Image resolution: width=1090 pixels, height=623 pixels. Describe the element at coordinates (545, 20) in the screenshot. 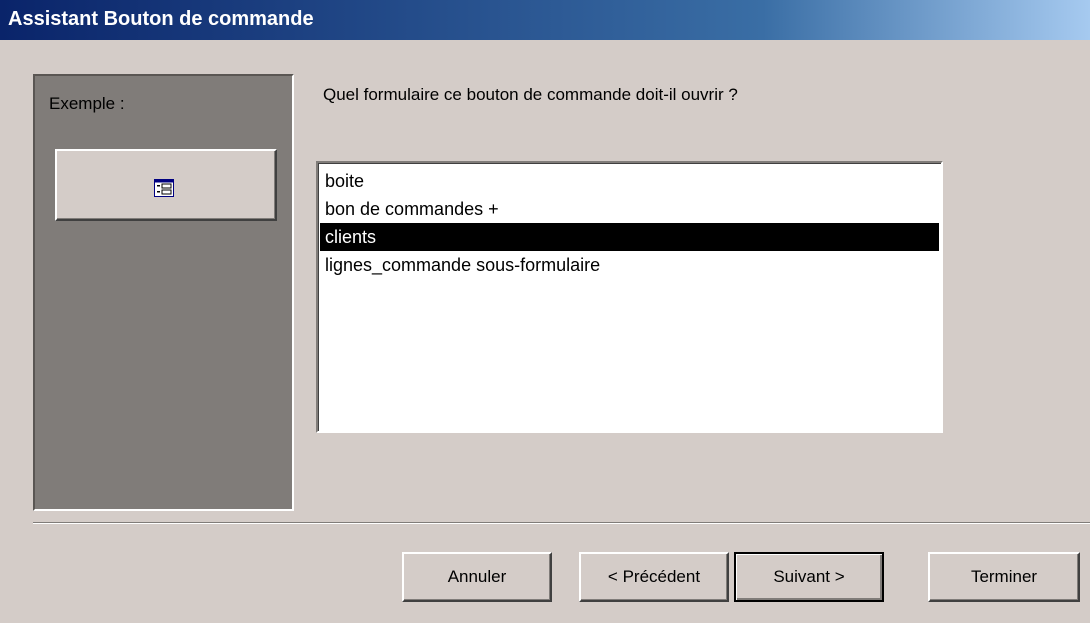

I see `title-bar: Assistant Bouton de commande` at that location.